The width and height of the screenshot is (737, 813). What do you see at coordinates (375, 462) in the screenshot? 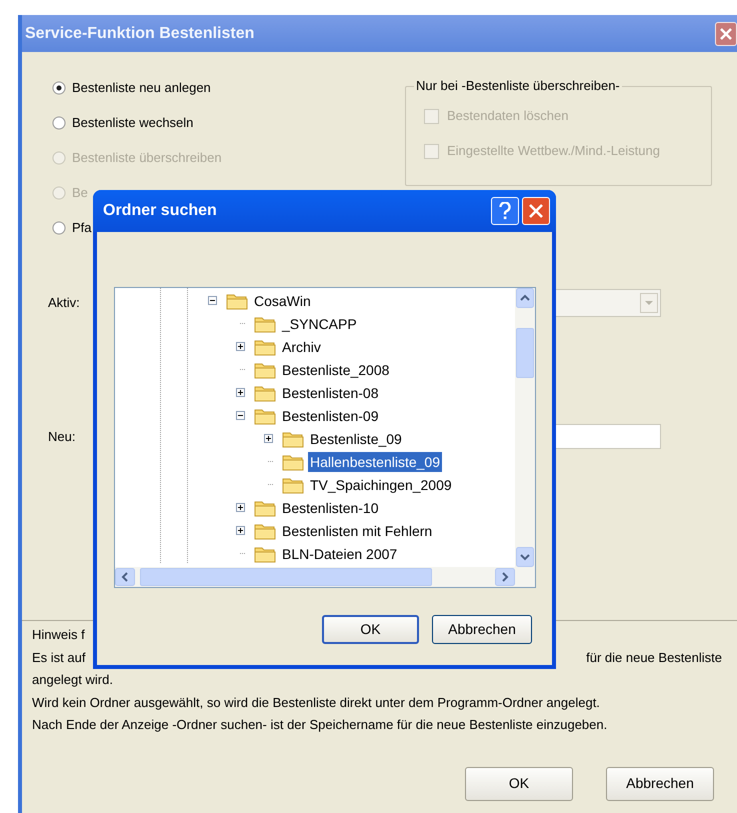
I see `tree-item: Hallenbestenliste_09` at bounding box center [375, 462].